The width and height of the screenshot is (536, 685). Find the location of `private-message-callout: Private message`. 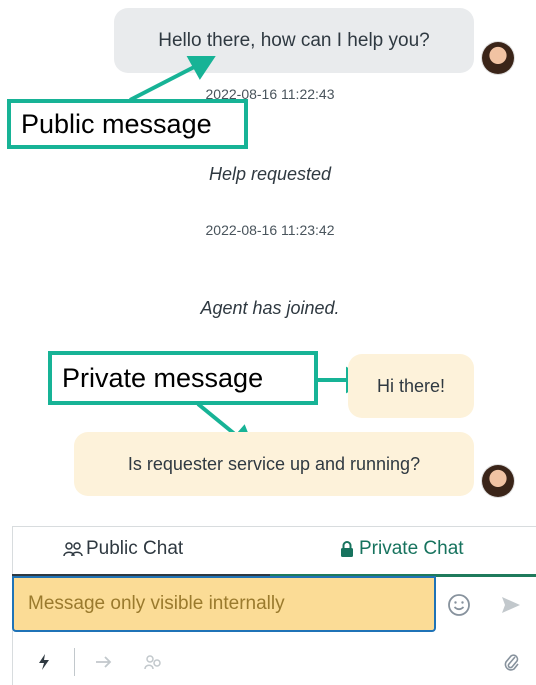

private-message-callout: Private message is located at coordinates (183, 378).